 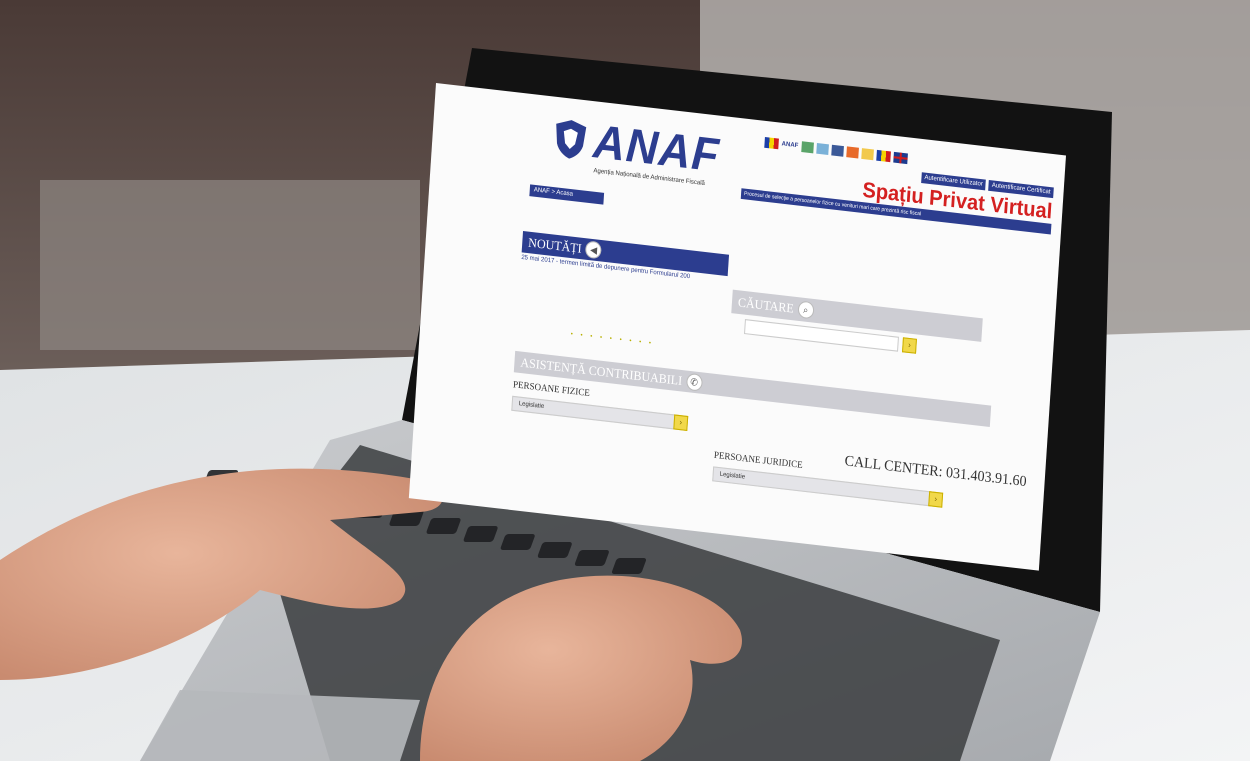 What do you see at coordinates (867, 154) in the screenshot?
I see `mail-icon` at bounding box center [867, 154].